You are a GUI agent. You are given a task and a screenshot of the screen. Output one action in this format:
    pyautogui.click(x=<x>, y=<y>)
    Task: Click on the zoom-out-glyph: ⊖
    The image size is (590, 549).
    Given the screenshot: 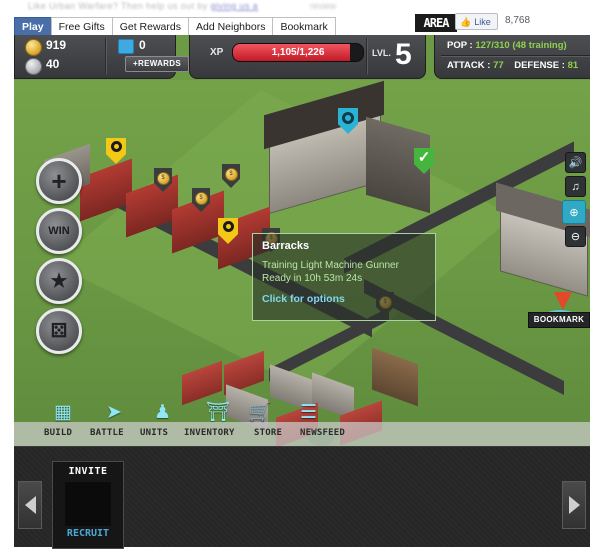 What is the action you would take?
    pyautogui.click(x=575, y=237)
    